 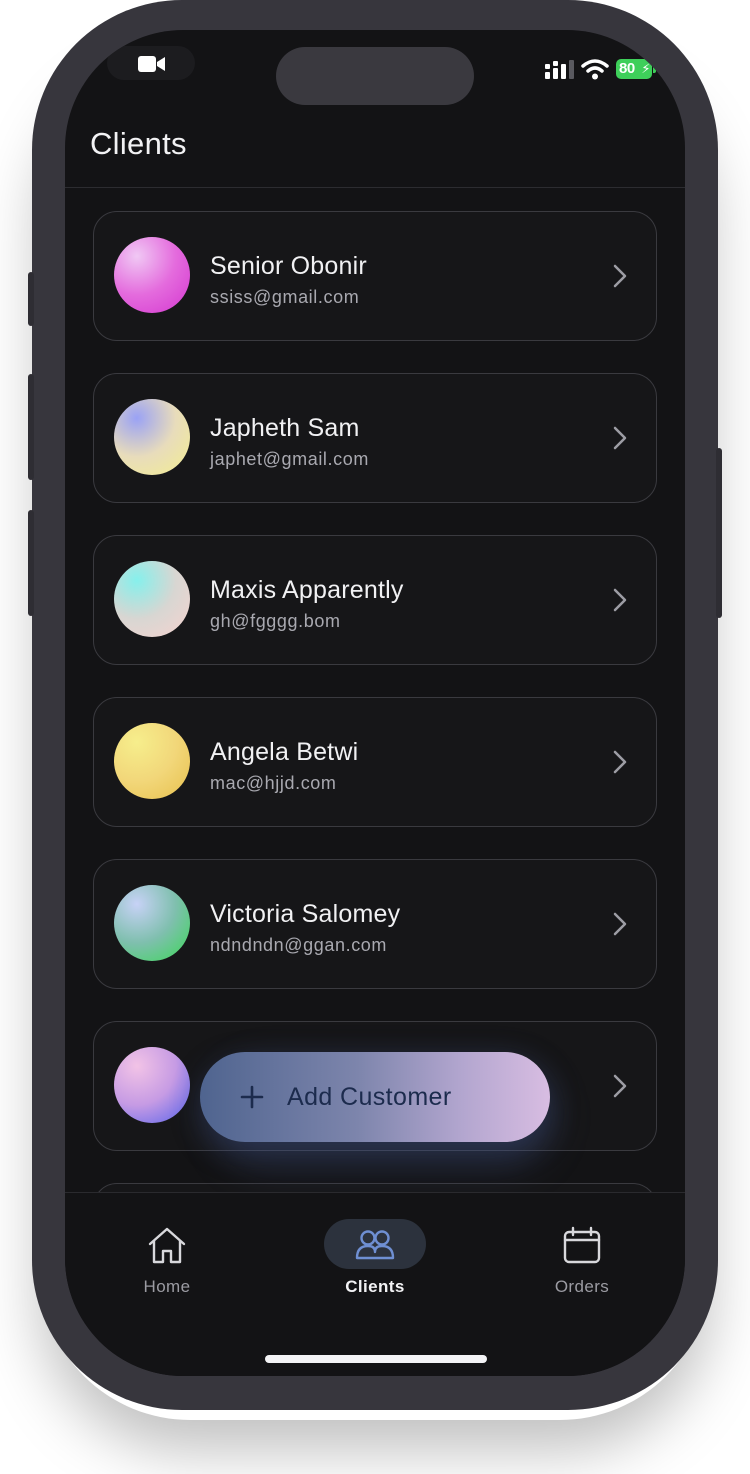 I want to click on charging-bolt-icon: ⚡, so click(x=645, y=68).